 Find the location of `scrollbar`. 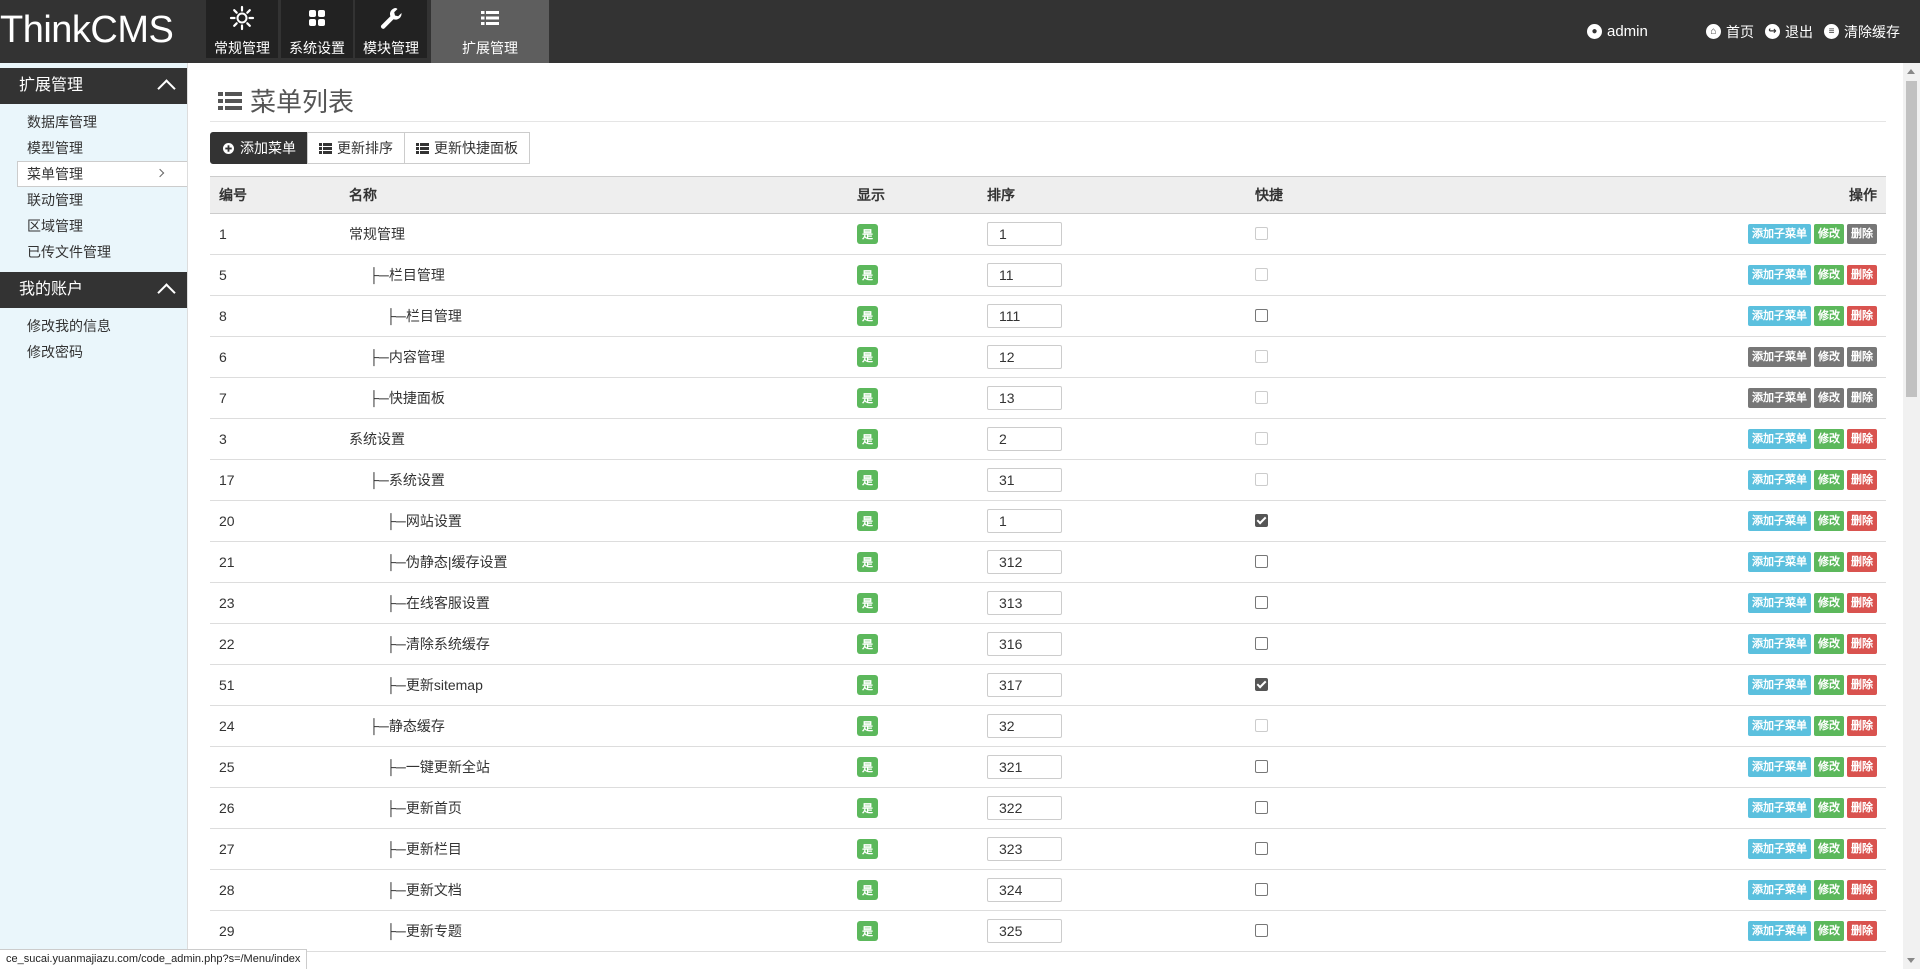

scrollbar is located at coordinates (1911, 516).